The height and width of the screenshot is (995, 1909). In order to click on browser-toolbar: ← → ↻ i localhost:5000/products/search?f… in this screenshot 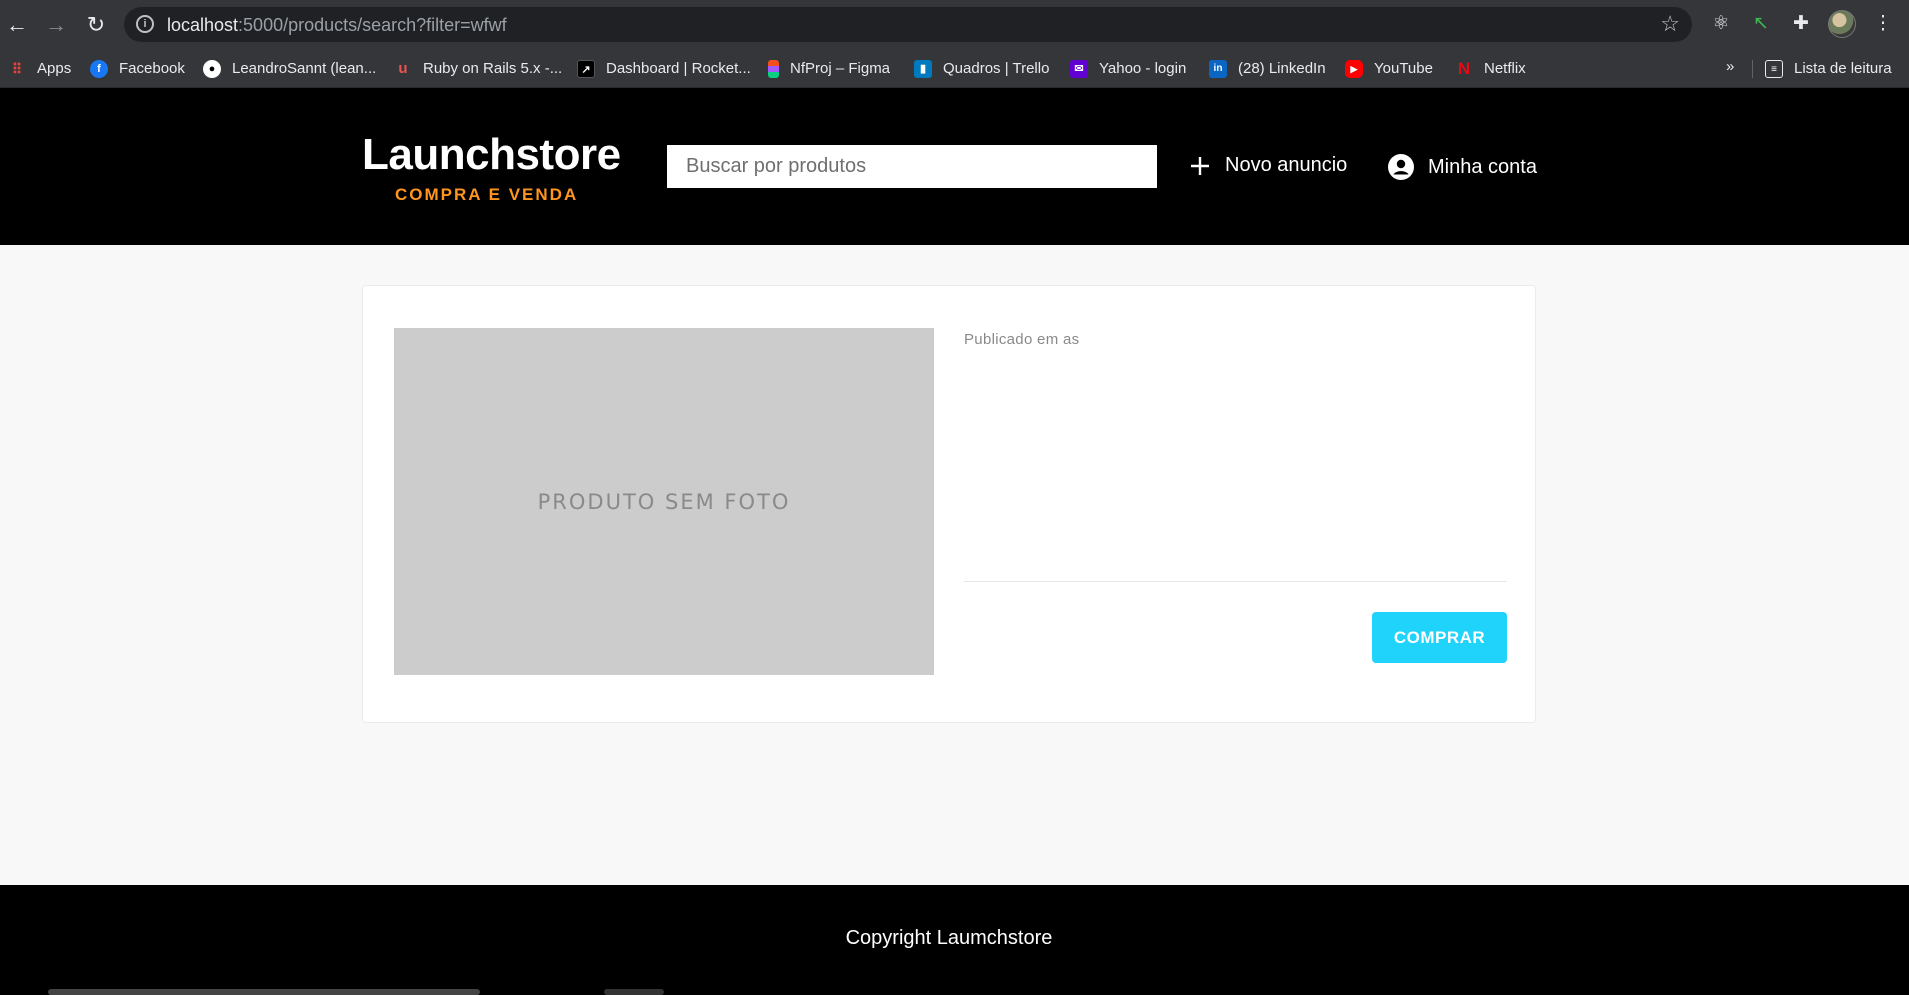, I will do `click(954, 24)`.